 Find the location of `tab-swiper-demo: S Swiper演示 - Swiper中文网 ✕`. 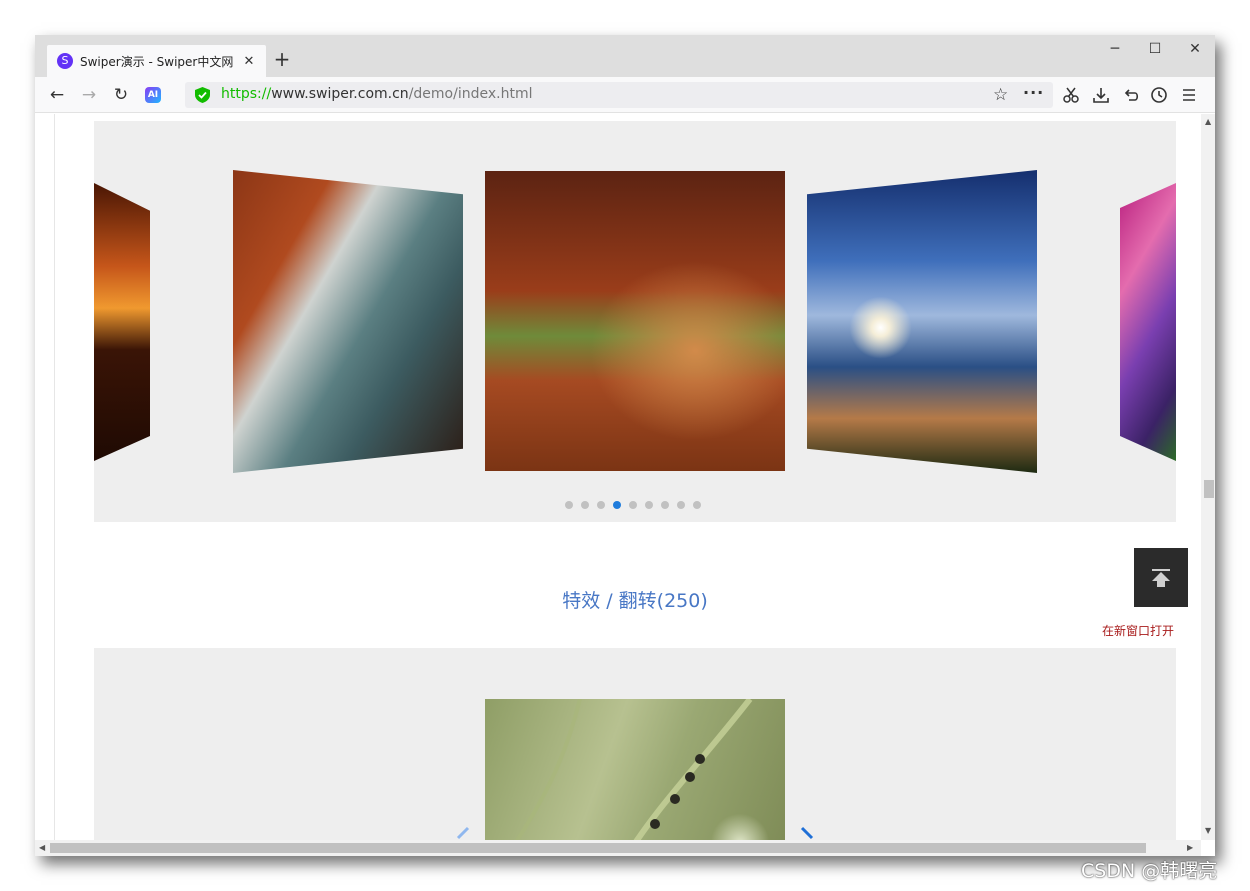

tab-swiper-demo: S Swiper演示 - Swiper中文网 ✕ is located at coordinates (156, 61).